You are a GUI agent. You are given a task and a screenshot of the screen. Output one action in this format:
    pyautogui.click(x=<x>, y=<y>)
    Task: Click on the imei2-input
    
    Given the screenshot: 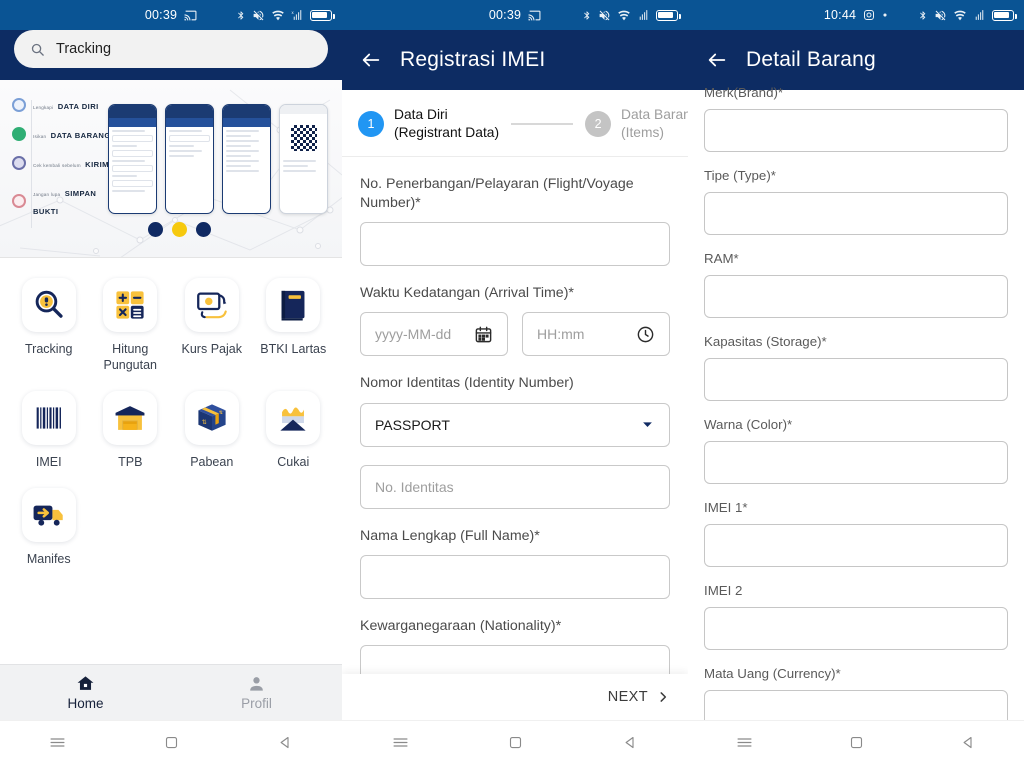 What is the action you would take?
    pyautogui.click(x=856, y=628)
    